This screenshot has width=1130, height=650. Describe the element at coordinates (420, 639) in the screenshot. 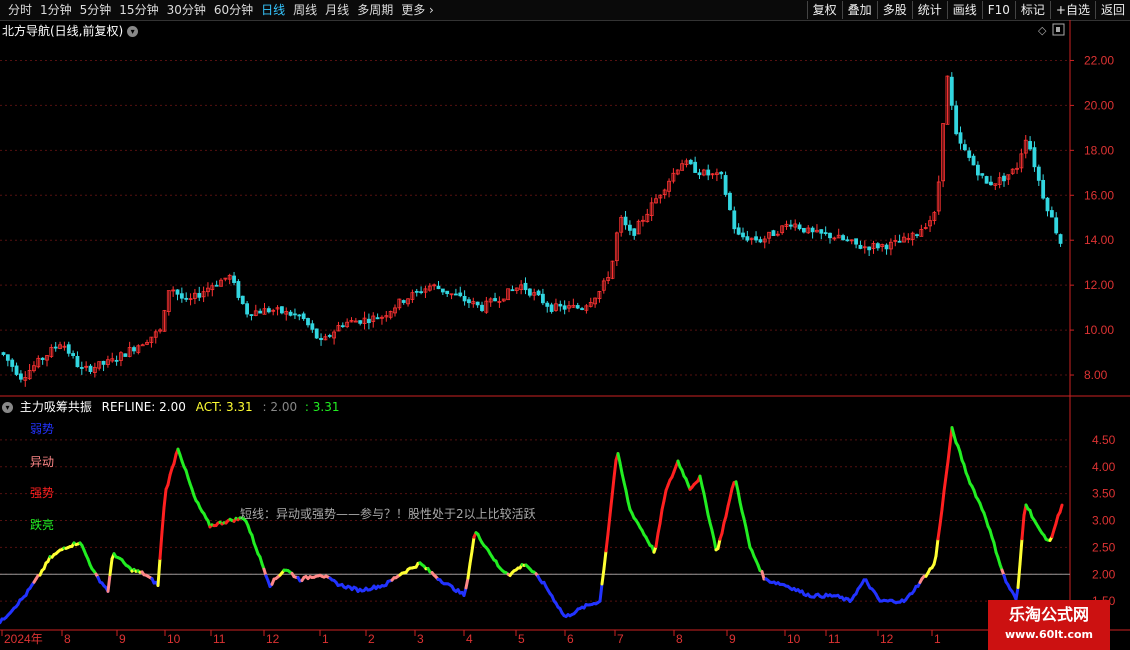

I see `x-tick-label: 3` at that location.